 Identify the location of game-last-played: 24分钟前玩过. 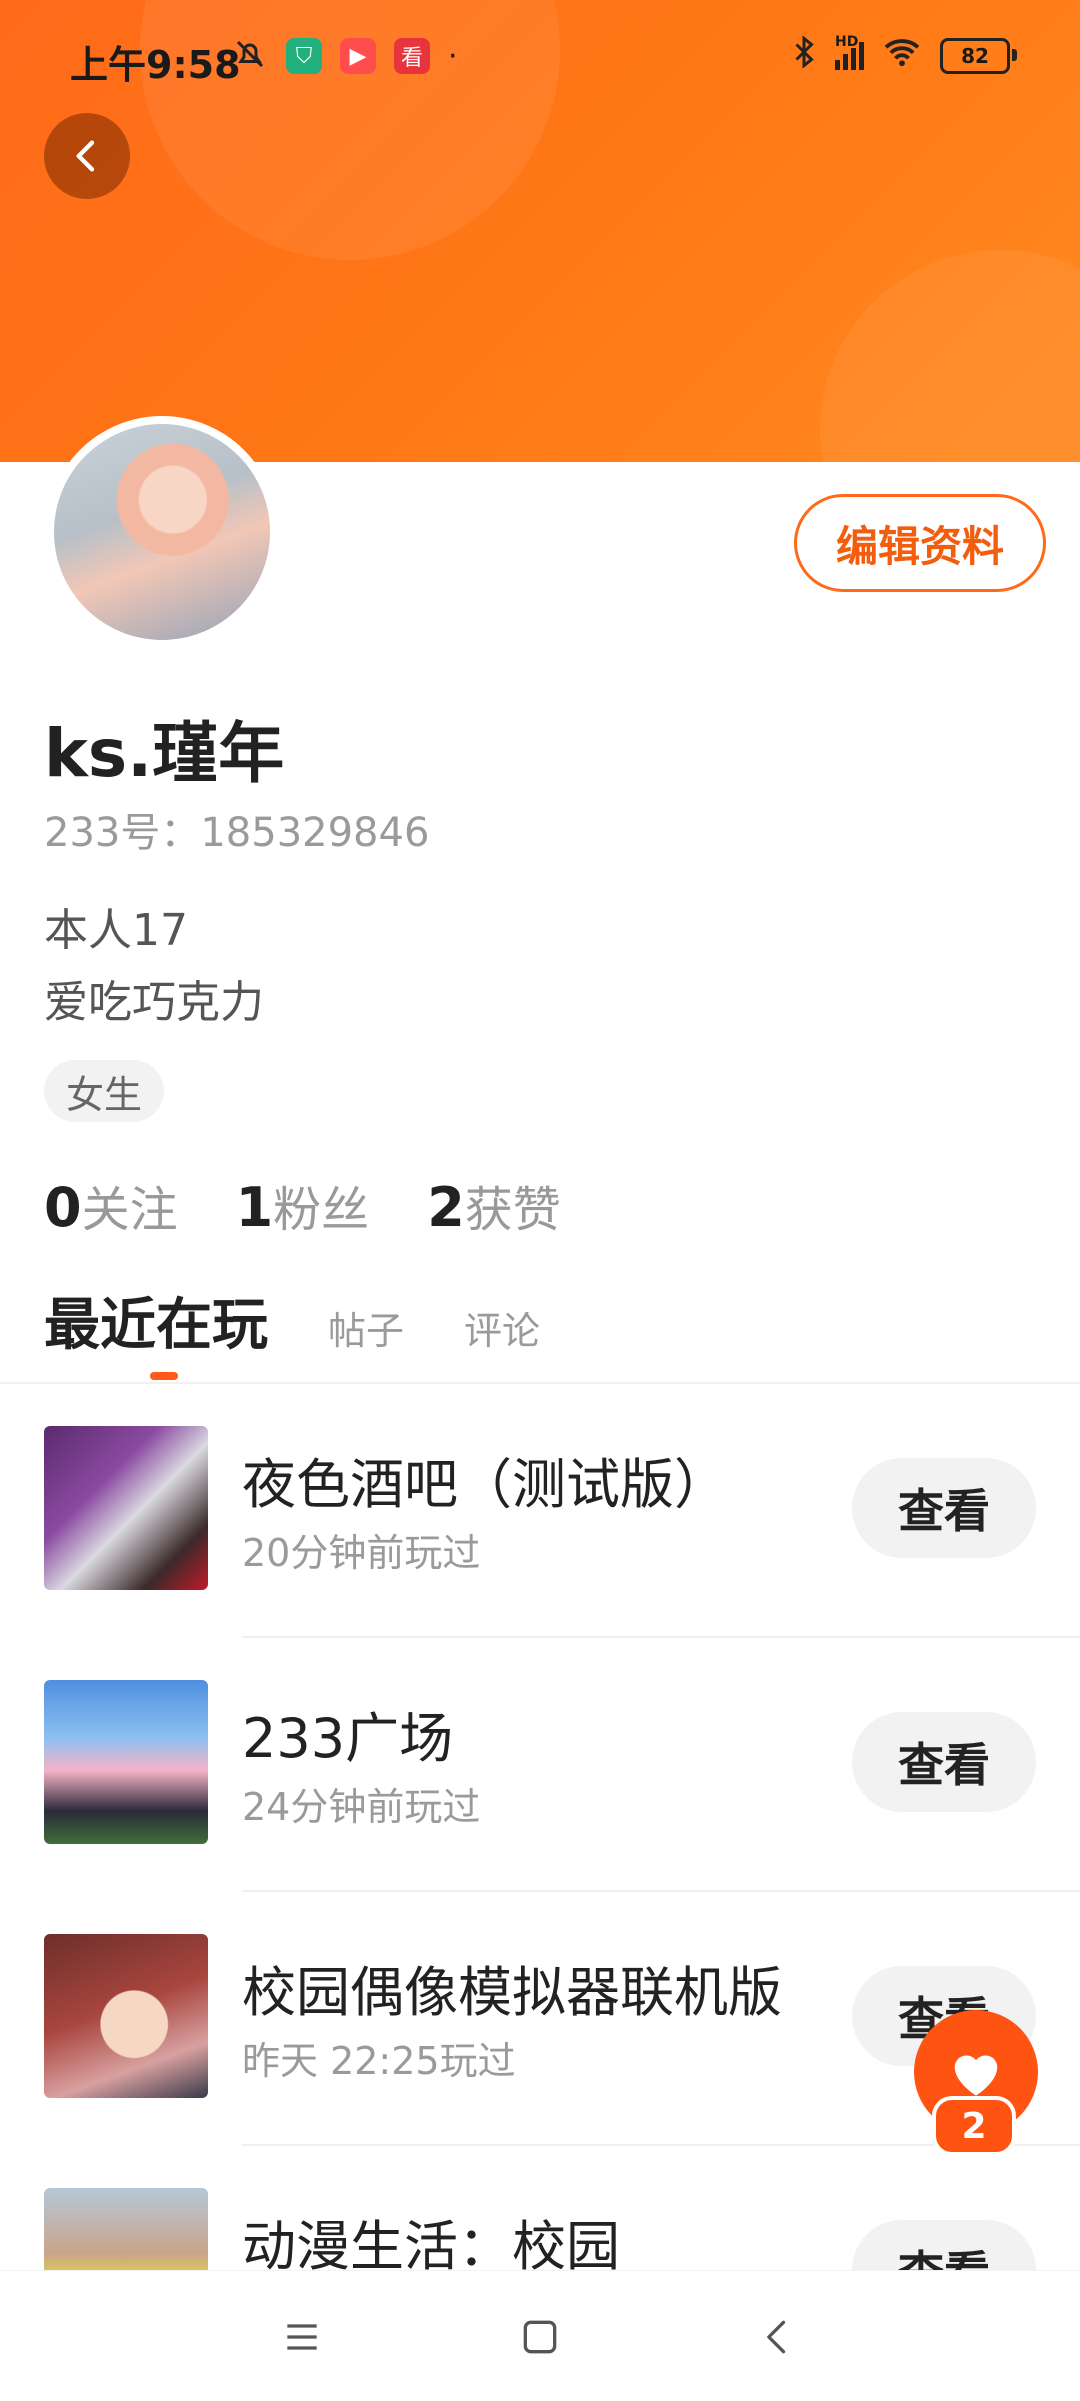
(361, 1807).